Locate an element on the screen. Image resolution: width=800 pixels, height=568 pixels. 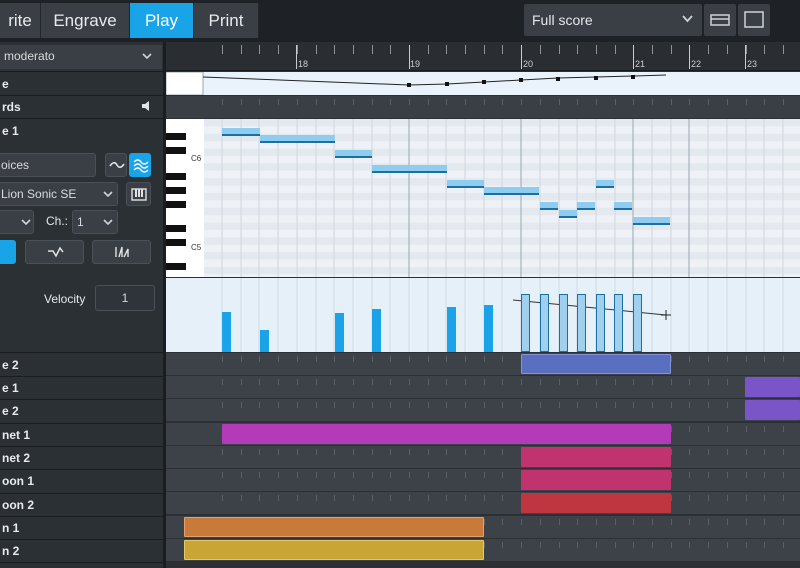
tempo-lane is located at coordinates (482, 83).